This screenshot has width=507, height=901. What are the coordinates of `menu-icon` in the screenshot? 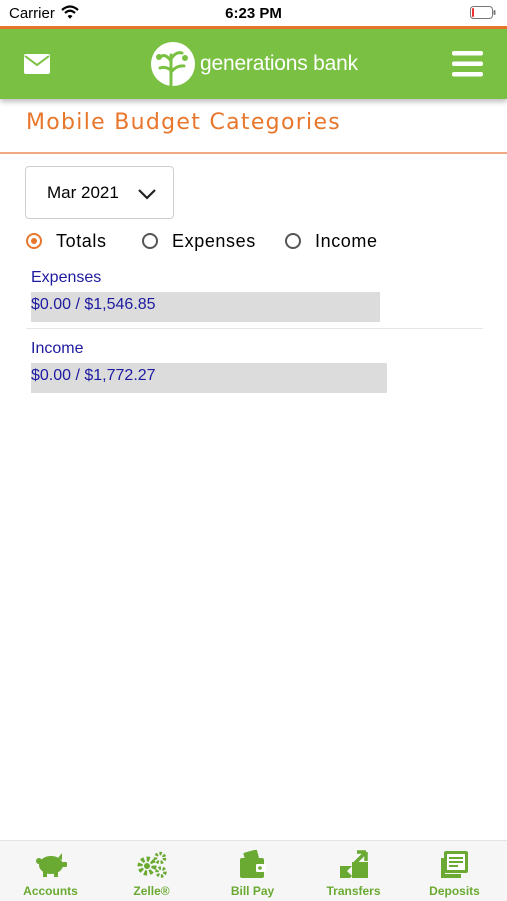 It's located at (467, 64).